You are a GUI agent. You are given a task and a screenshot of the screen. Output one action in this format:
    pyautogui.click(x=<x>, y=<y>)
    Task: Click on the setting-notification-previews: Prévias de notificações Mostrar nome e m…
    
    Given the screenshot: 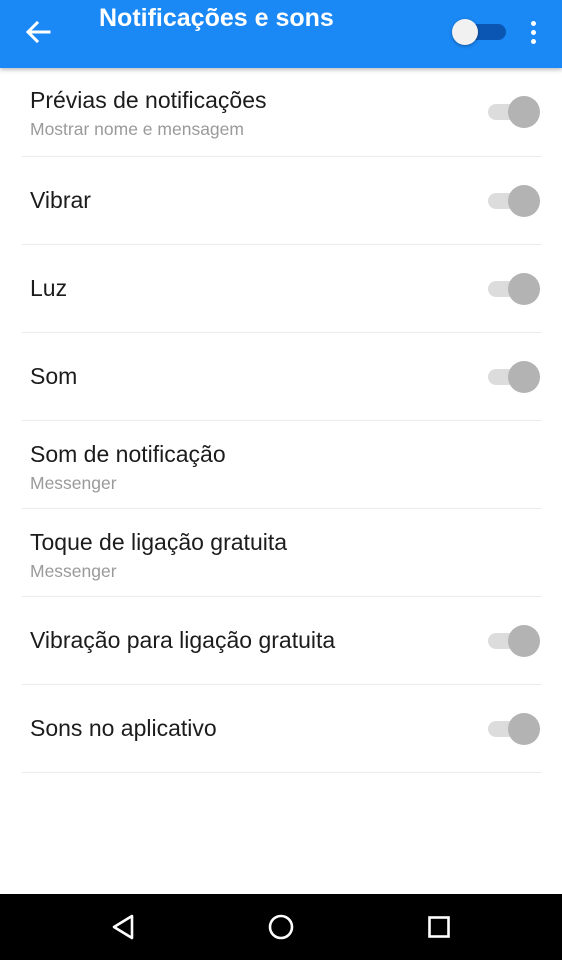 What is the action you would take?
    pyautogui.click(x=282, y=112)
    